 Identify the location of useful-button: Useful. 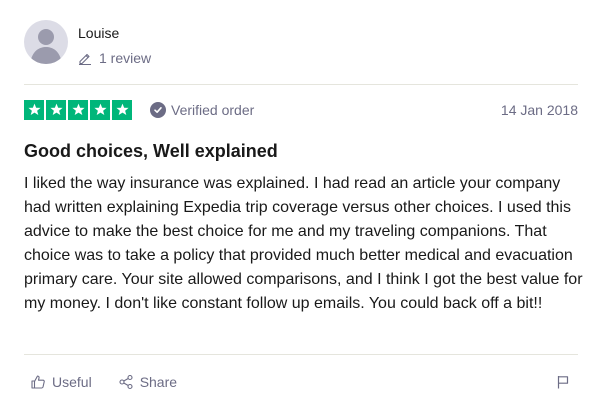
(61, 382).